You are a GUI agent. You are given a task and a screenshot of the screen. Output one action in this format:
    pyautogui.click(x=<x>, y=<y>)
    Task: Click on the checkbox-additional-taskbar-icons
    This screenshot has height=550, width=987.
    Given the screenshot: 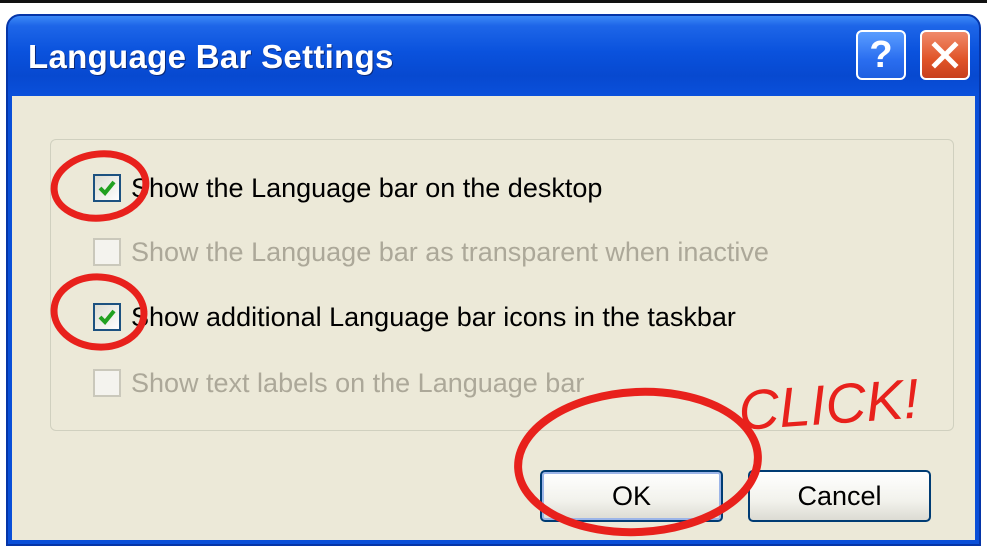 What is the action you would take?
    pyautogui.click(x=107, y=317)
    